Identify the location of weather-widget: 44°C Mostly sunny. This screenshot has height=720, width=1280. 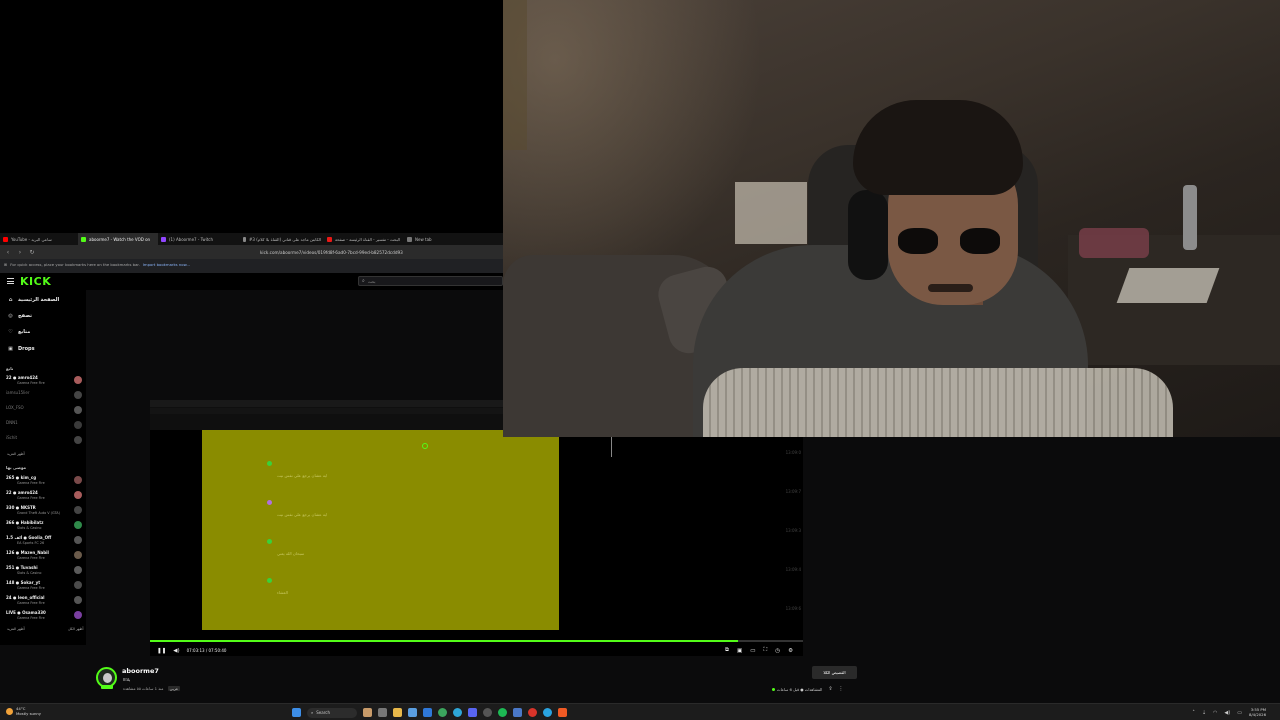
(23, 711).